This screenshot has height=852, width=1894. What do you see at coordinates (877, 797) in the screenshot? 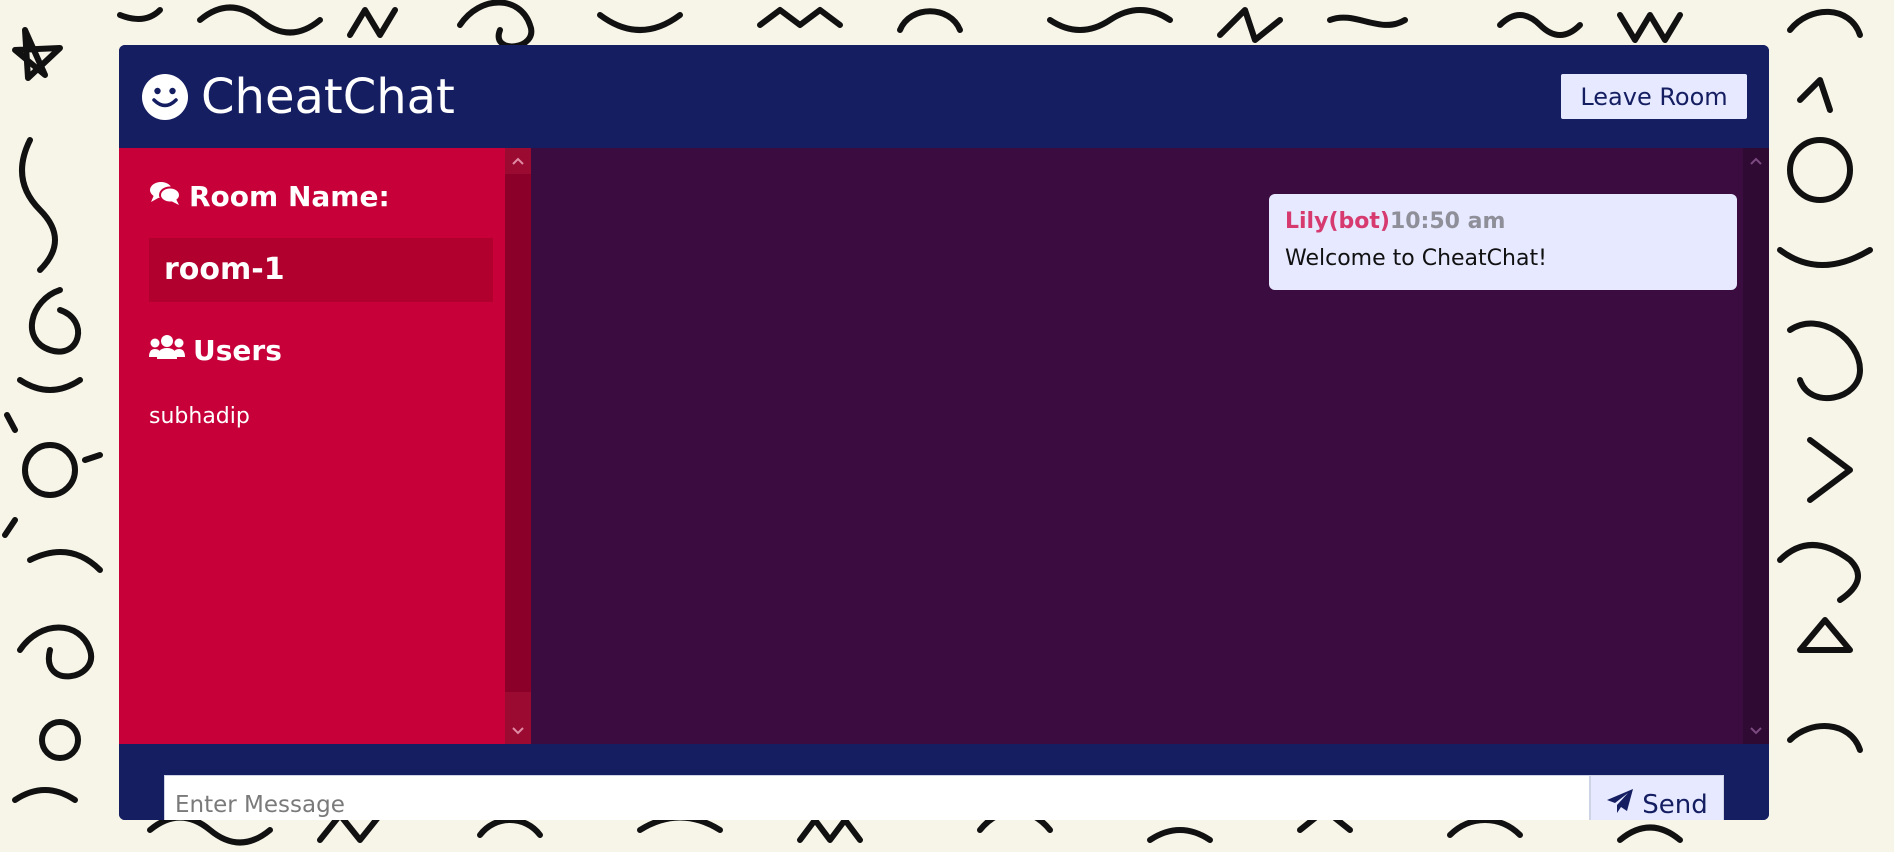
I see `message-input` at bounding box center [877, 797].